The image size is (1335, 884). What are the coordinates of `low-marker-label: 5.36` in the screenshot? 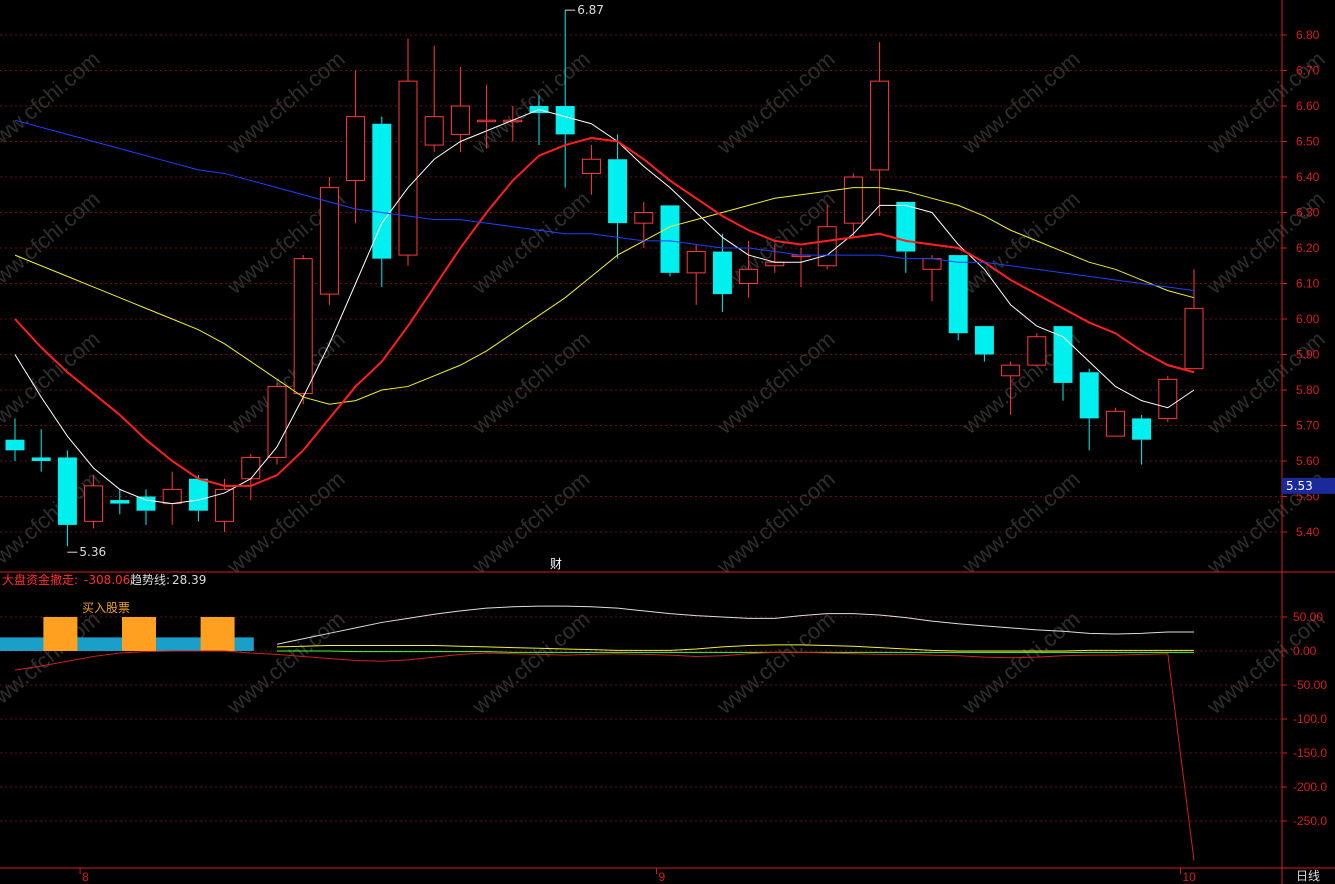 It's located at (92, 552).